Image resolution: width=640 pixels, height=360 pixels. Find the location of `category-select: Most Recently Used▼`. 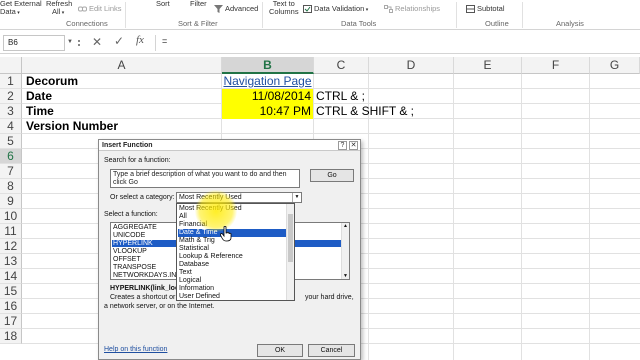

category-select: Most Recently Used▼ is located at coordinates (239, 197).